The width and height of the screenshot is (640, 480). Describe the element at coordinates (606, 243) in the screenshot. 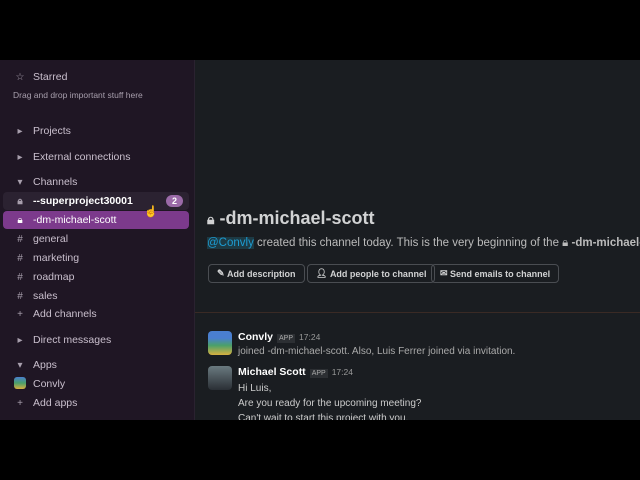

I see `channel-link: -dm-michael-scott` at that location.